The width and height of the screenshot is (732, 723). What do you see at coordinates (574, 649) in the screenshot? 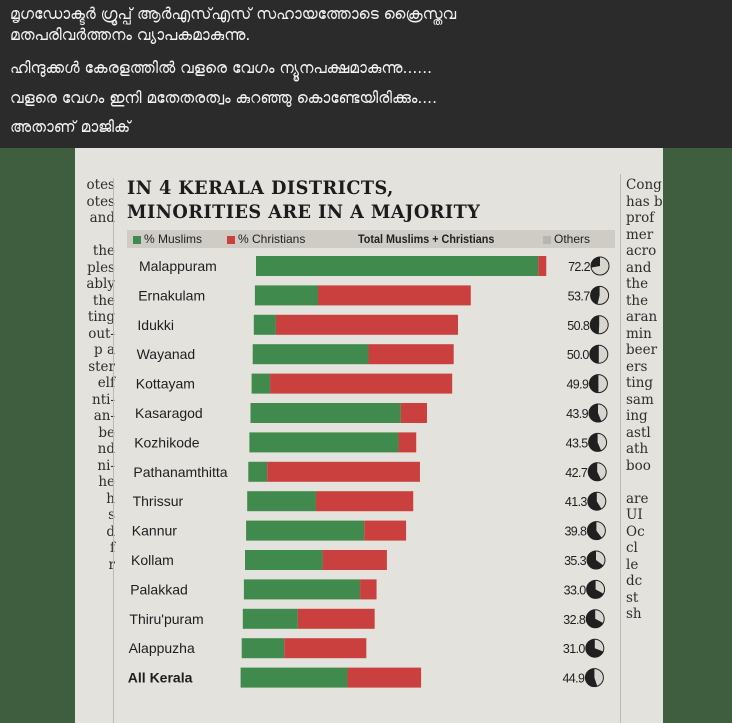
I see `total-value: 31.0` at bounding box center [574, 649].